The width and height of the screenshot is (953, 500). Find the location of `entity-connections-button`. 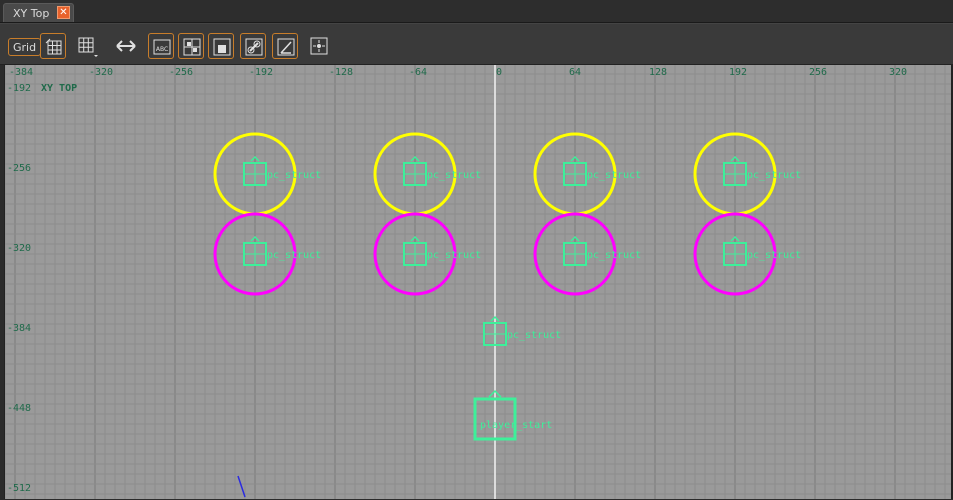

entity-connections-button is located at coordinates (191, 46).